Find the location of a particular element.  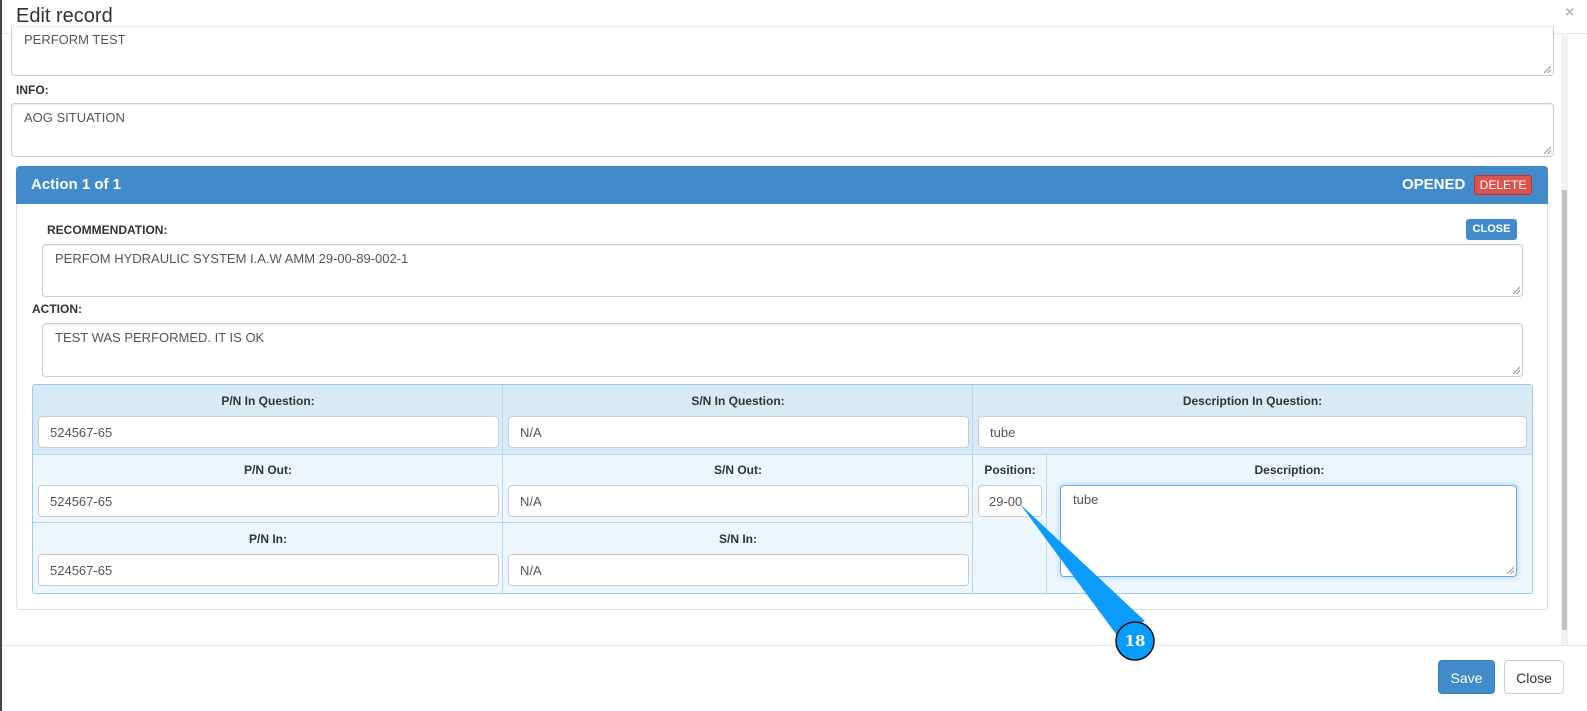

callout-pointer is located at coordinates (1082, 569).